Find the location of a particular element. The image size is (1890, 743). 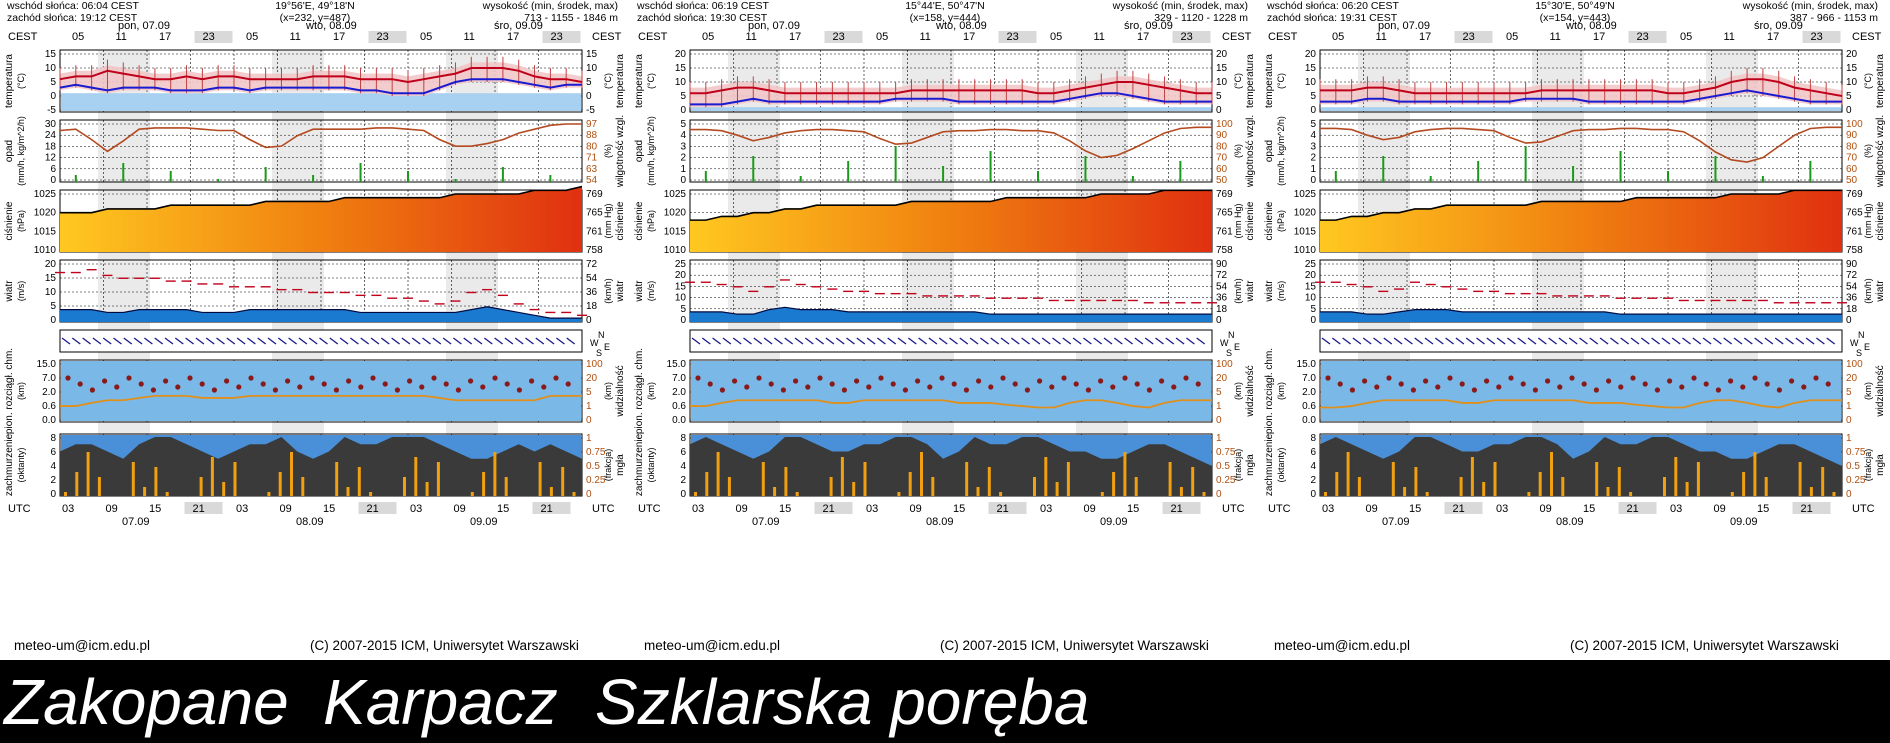

tick-label-left: 3 is located at coordinates (683, 146).